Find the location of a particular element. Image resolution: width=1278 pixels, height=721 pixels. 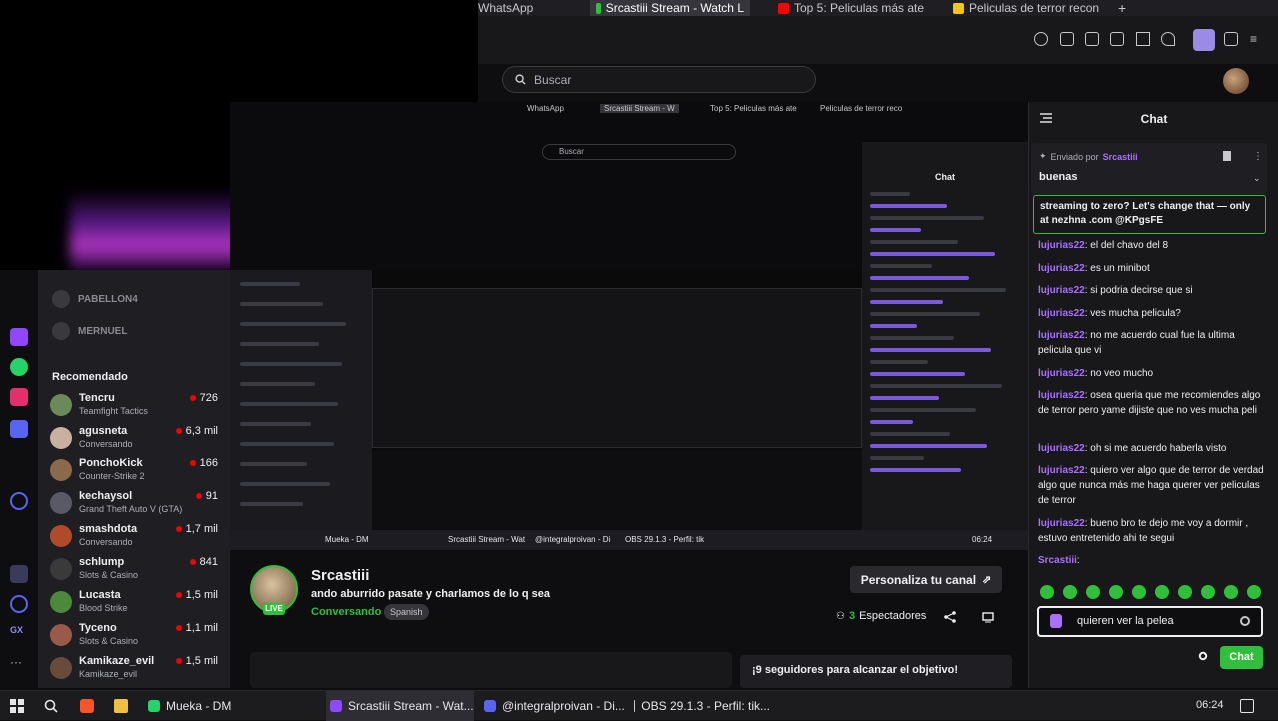

more-options-icon: ⋮ is located at coordinates (1258, 156).